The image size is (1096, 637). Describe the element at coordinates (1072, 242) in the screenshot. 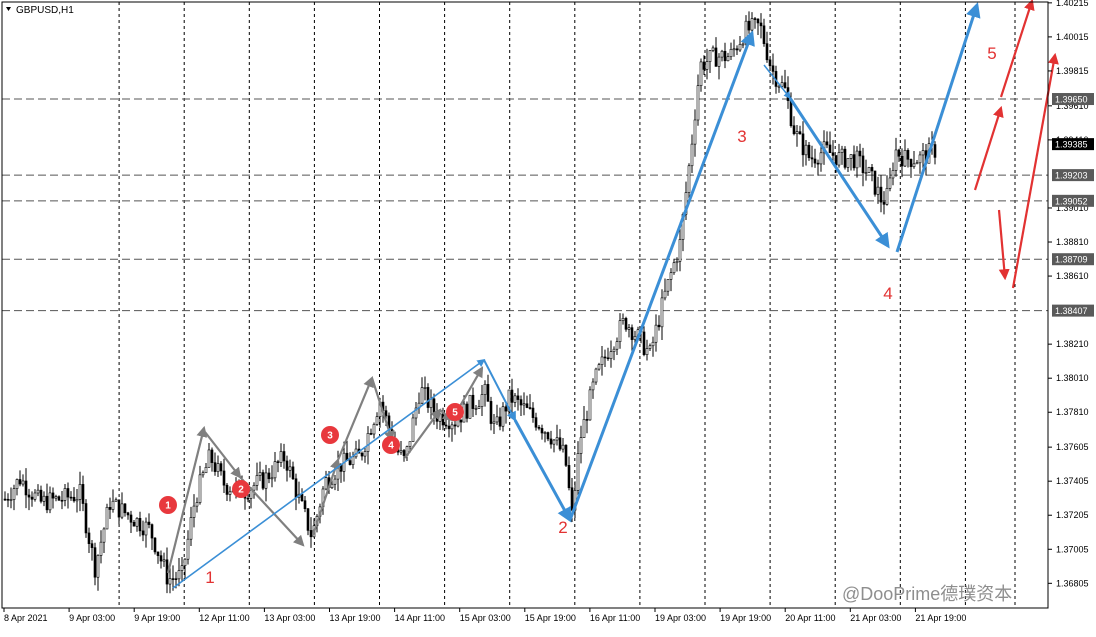

I see `price-tick-label: 1.38810` at that location.